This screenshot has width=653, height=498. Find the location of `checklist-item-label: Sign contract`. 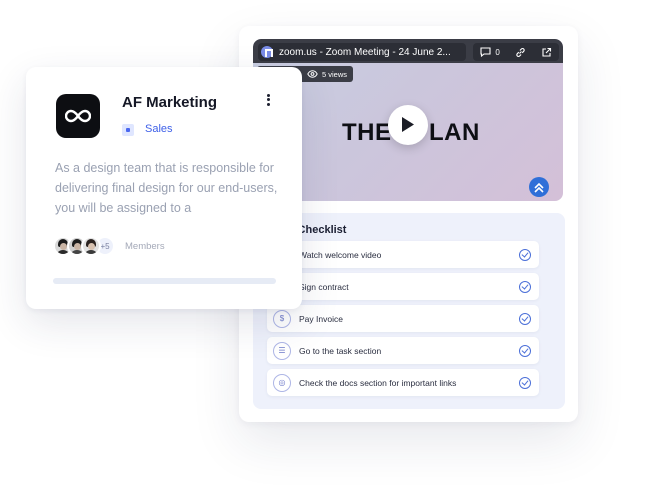

checklist-item-label: Sign contract is located at coordinates (324, 286).